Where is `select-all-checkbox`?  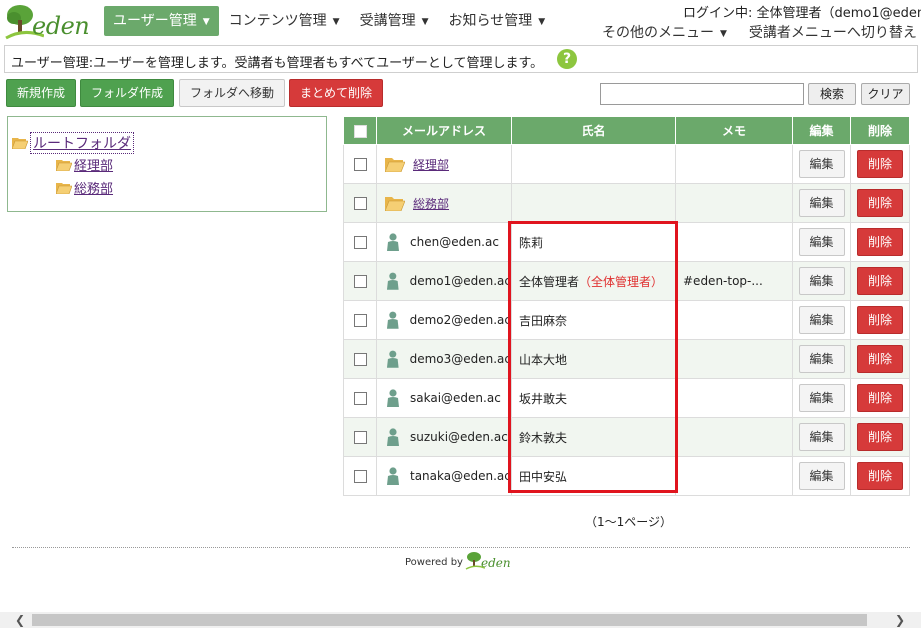
select-all-checkbox is located at coordinates (360, 131).